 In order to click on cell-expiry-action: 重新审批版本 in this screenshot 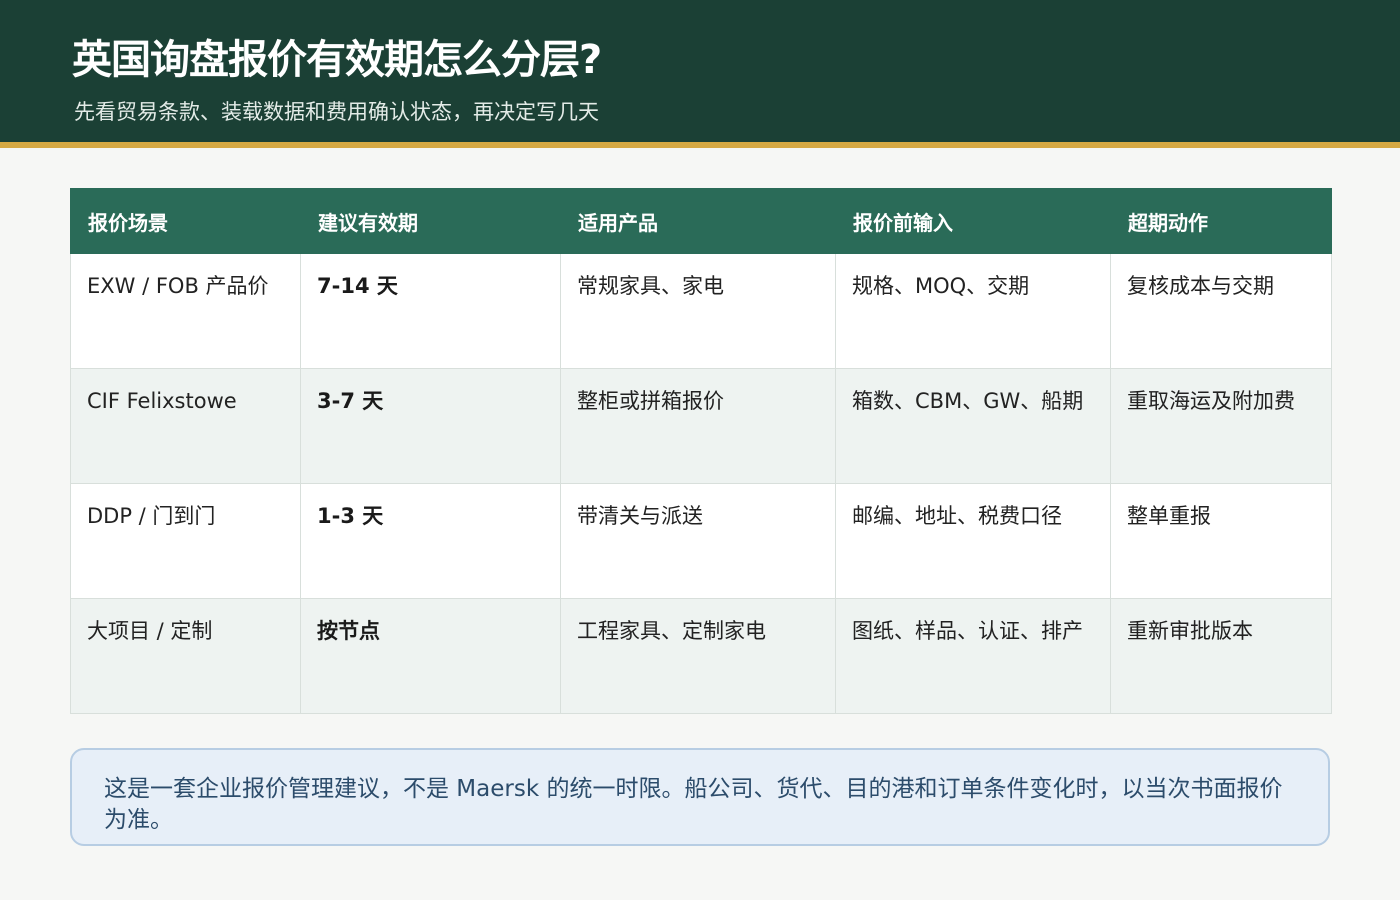, I will do `click(1221, 656)`.